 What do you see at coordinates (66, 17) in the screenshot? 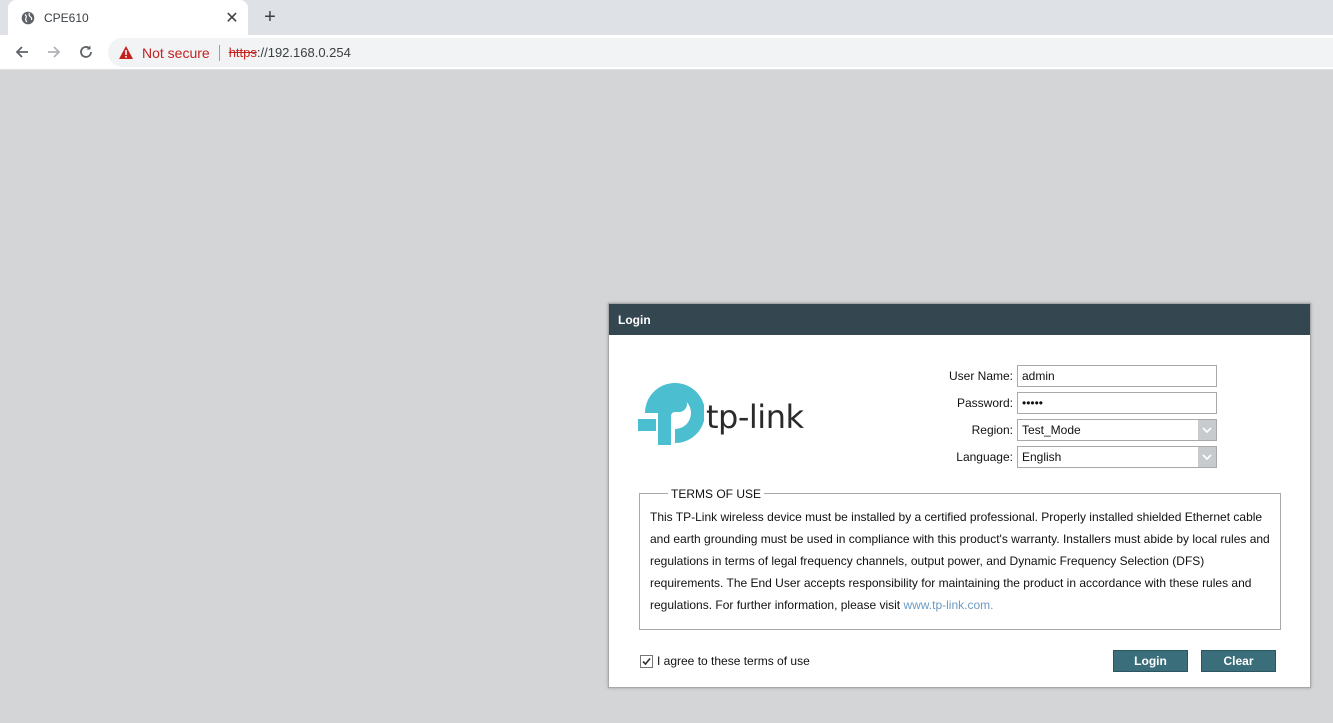
I see `tab-title: CPE610` at bounding box center [66, 17].